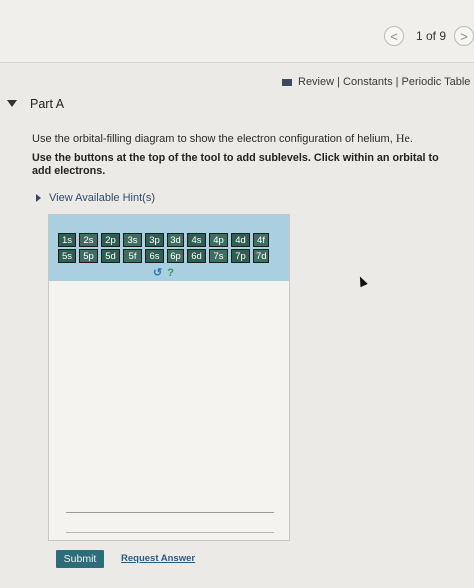 Image resolution: width=474 pixels, height=588 pixels. Describe the element at coordinates (175, 256) in the screenshot. I see `sublevel-button-6p: 6p` at that location.